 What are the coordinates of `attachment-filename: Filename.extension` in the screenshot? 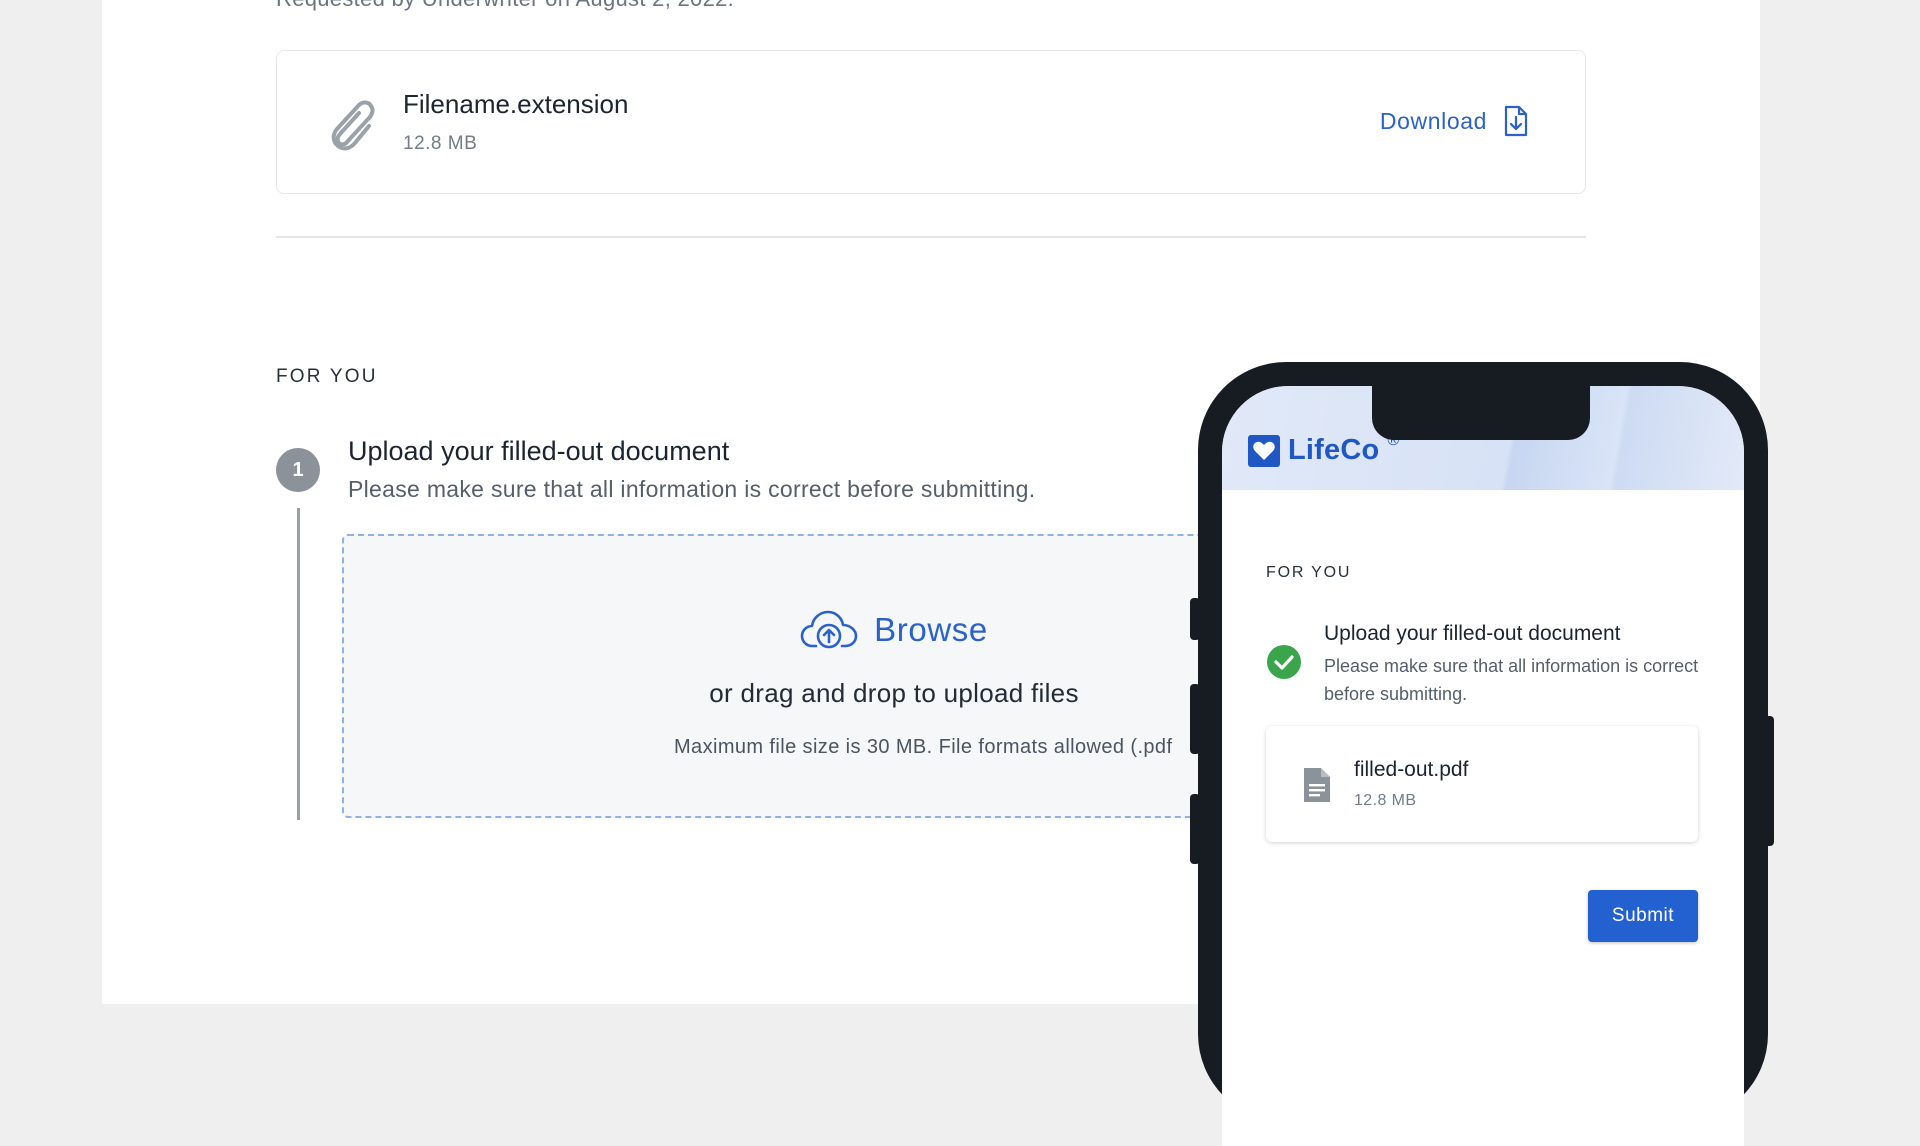 It's located at (516, 104).